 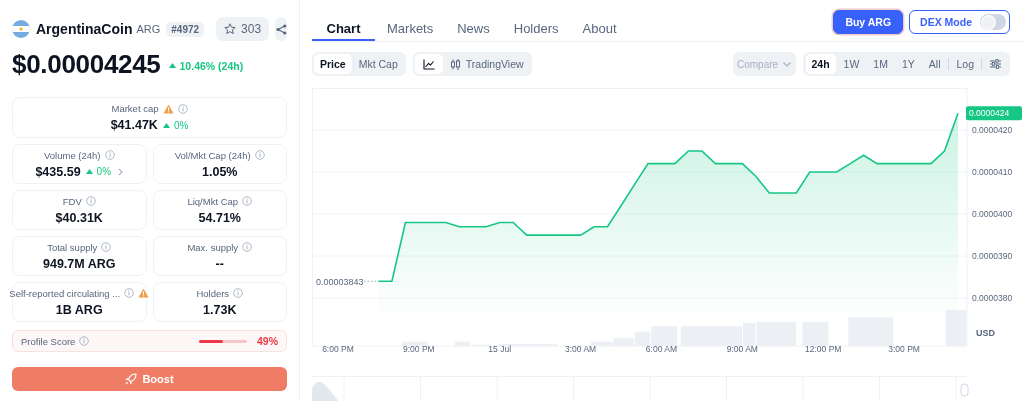 I want to click on y-axis-label: 0.0000400, so click(x=992, y=214).